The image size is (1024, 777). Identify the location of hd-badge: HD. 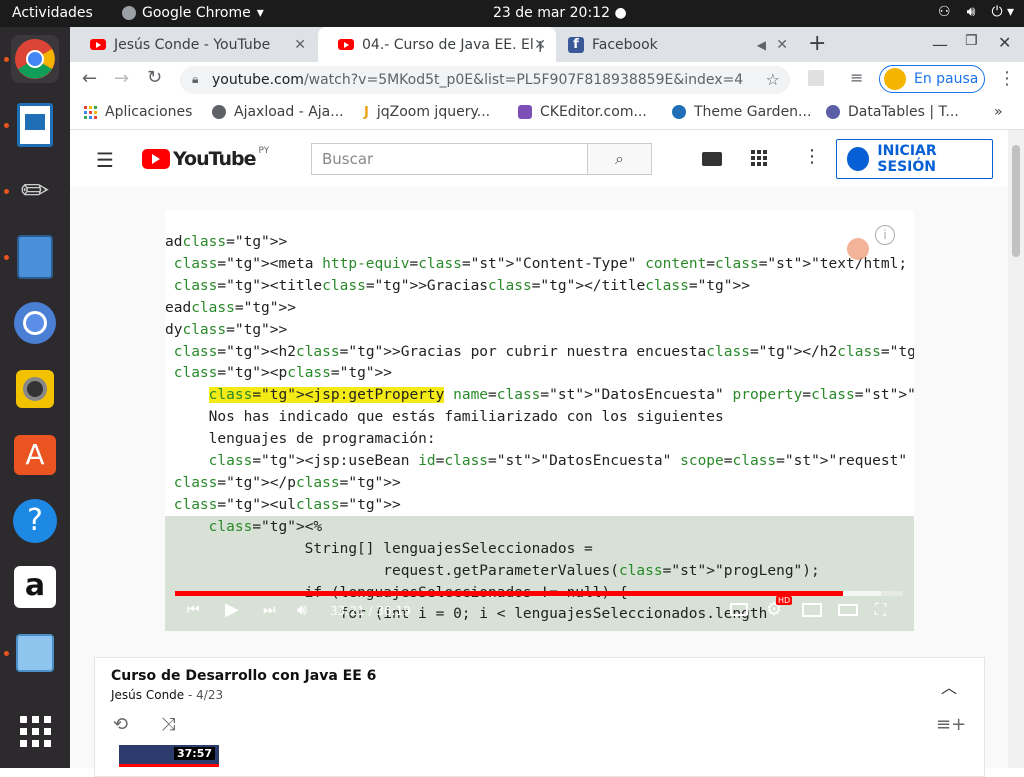
(784, 600).